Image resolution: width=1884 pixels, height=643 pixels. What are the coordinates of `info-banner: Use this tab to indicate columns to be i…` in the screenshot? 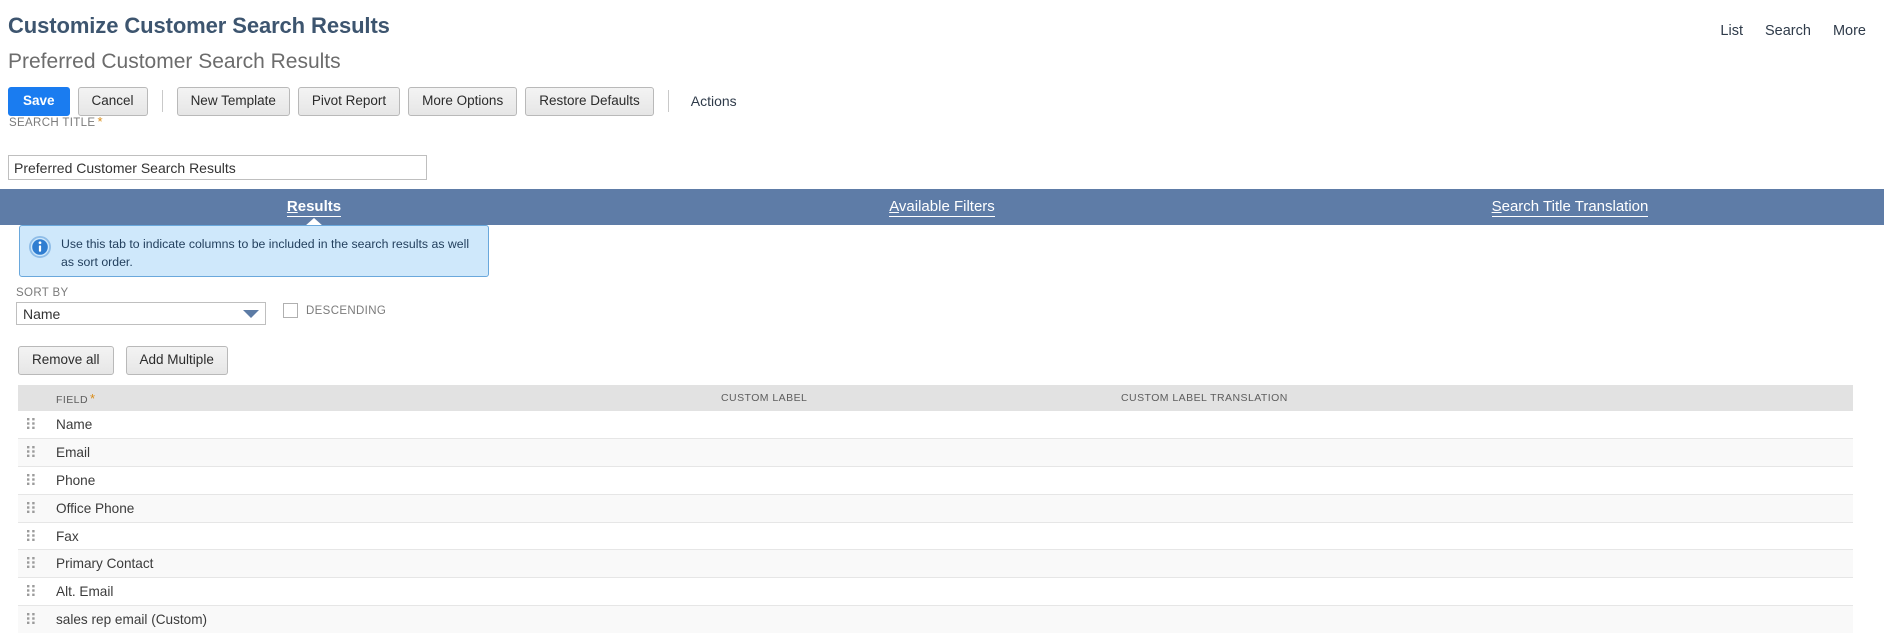 It's located at (254, 251).